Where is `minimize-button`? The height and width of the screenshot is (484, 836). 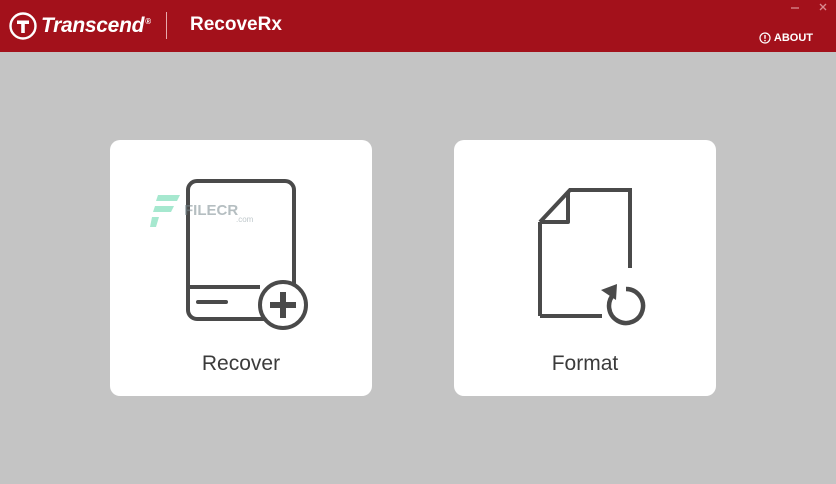 minimize-button is located at coordinates (795, 7).